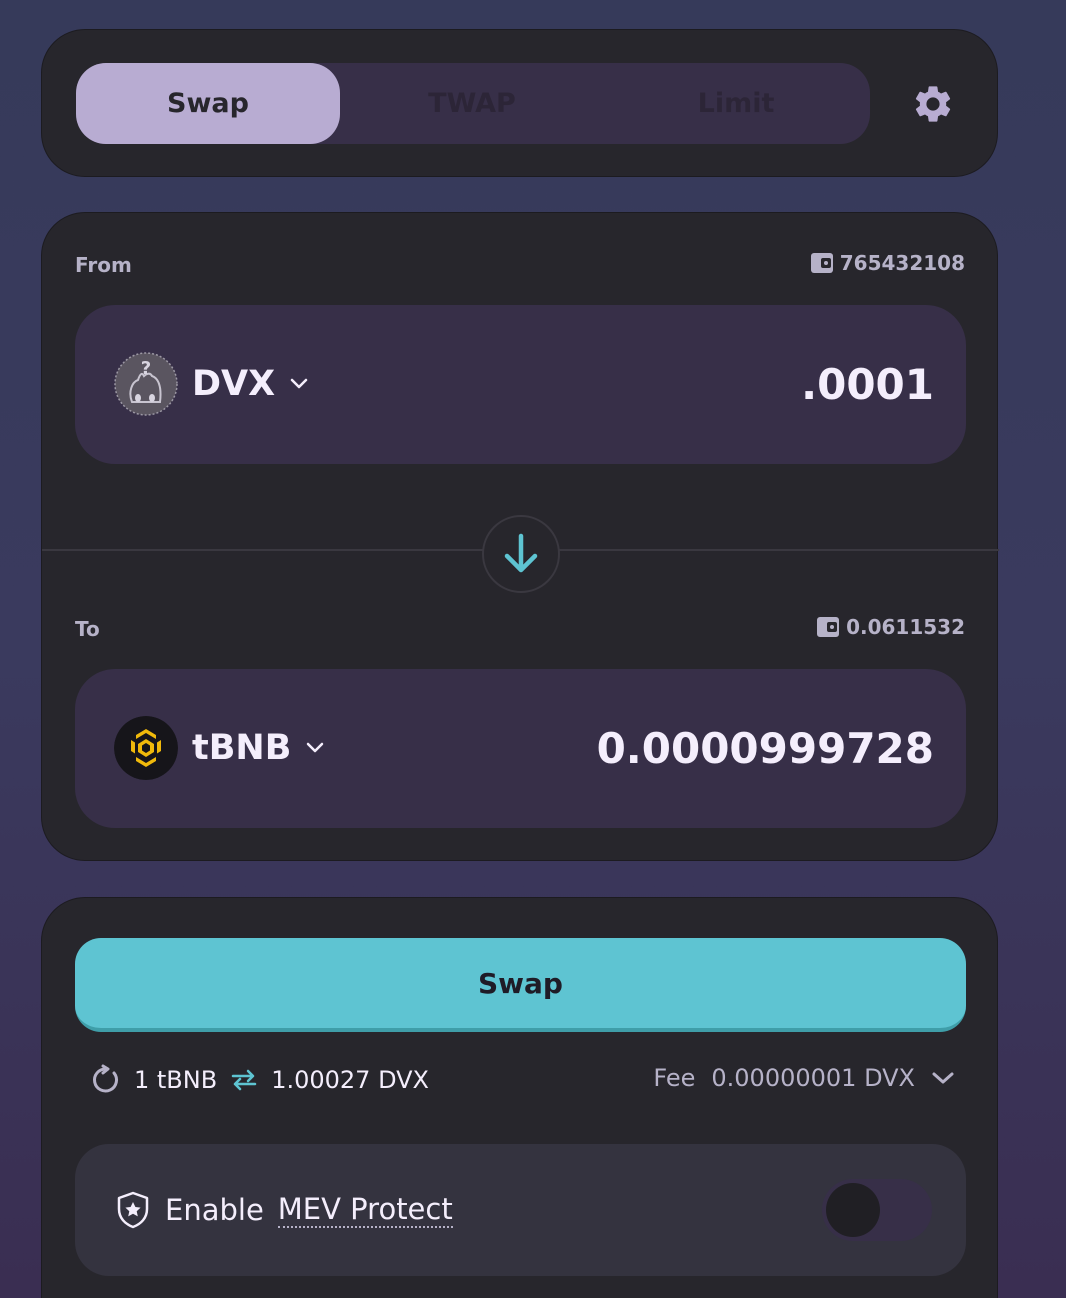 This screenshot has height=1298, width=1066. I want to click on from-amount-input, so click(684, 385).